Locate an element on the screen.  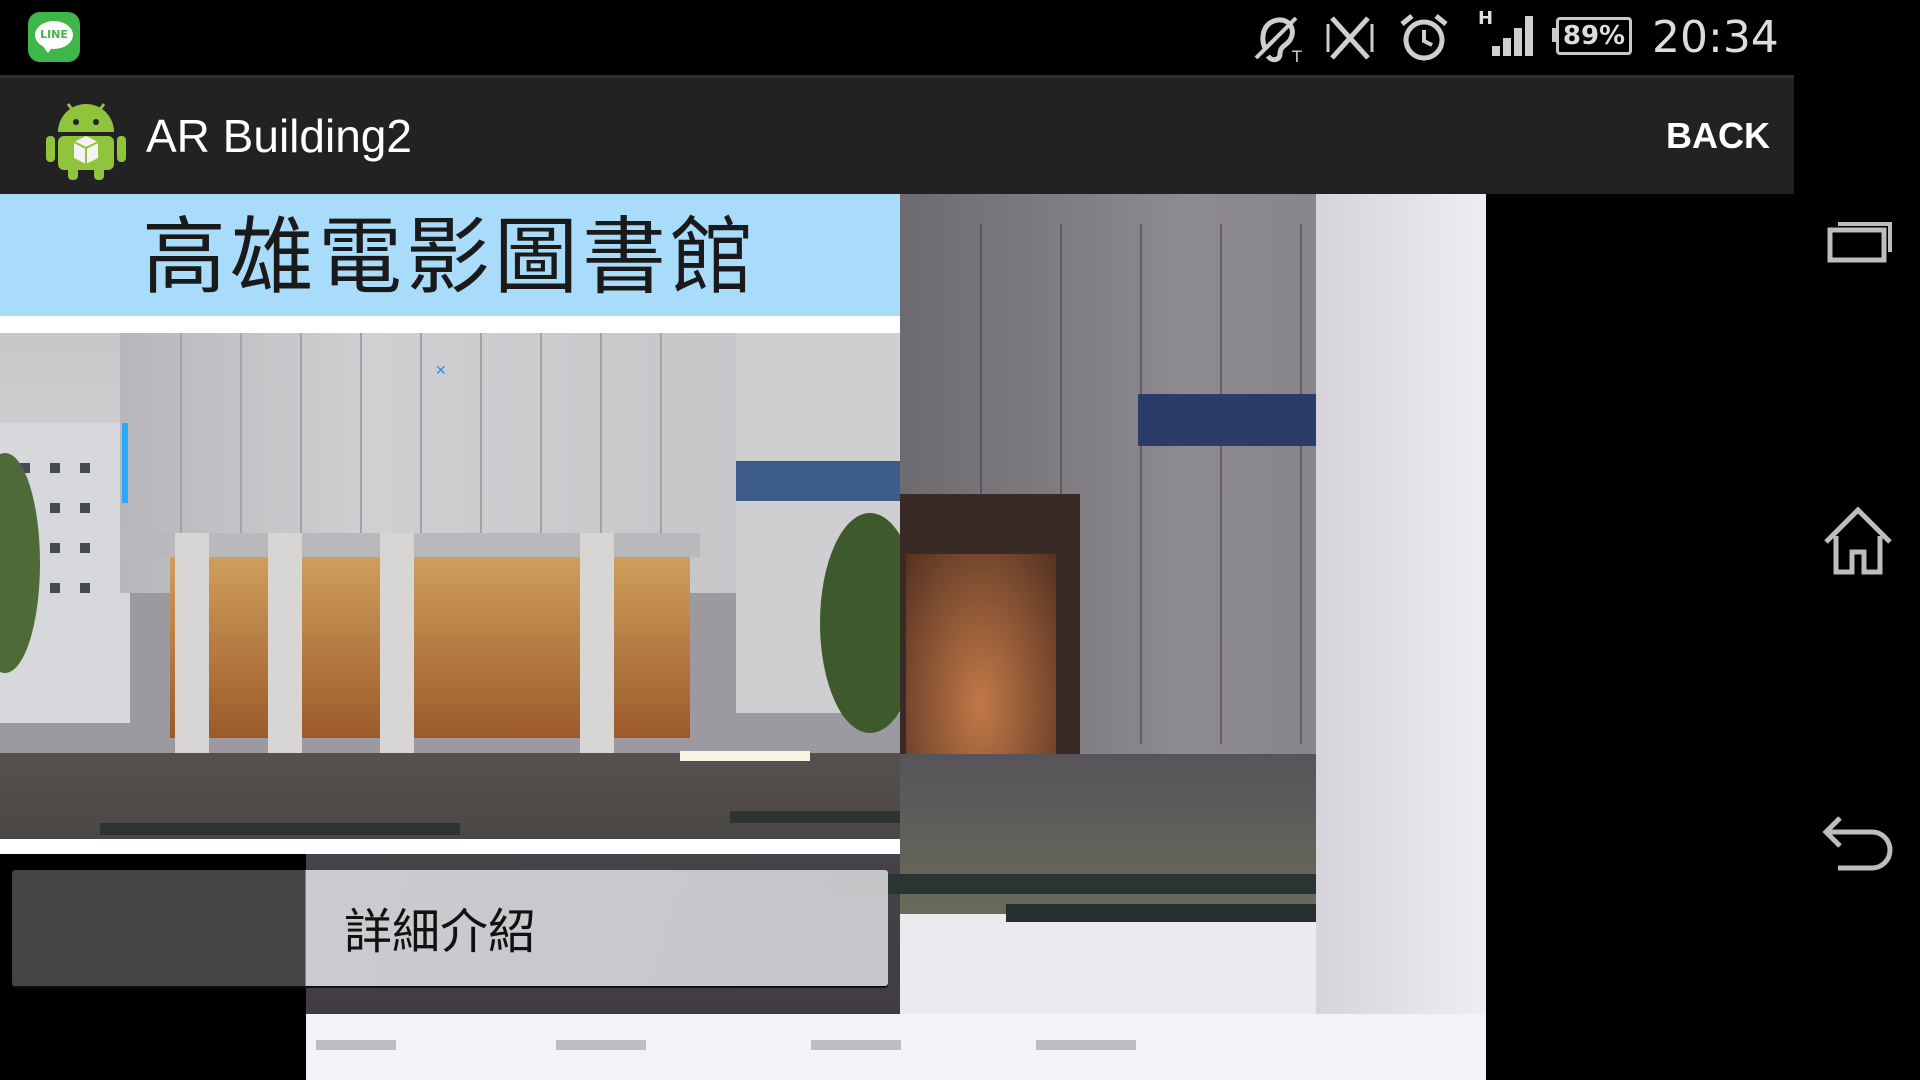
title-band: 高雄電影圖書館 is located at coordinates (450, 255).